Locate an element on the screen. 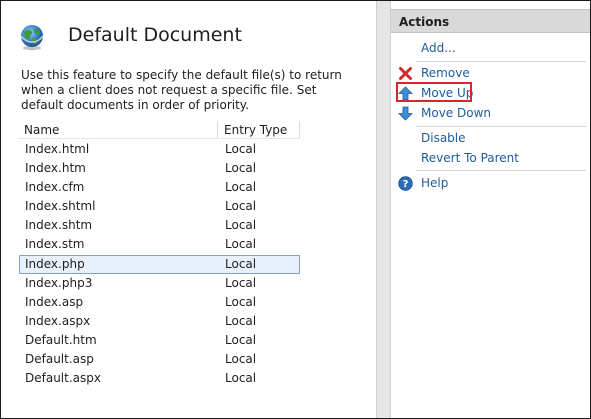 Image resolution: width=591 pixels, height=419 pixels. list-row: Index.php3 Local is located at coordinates (159, 283).